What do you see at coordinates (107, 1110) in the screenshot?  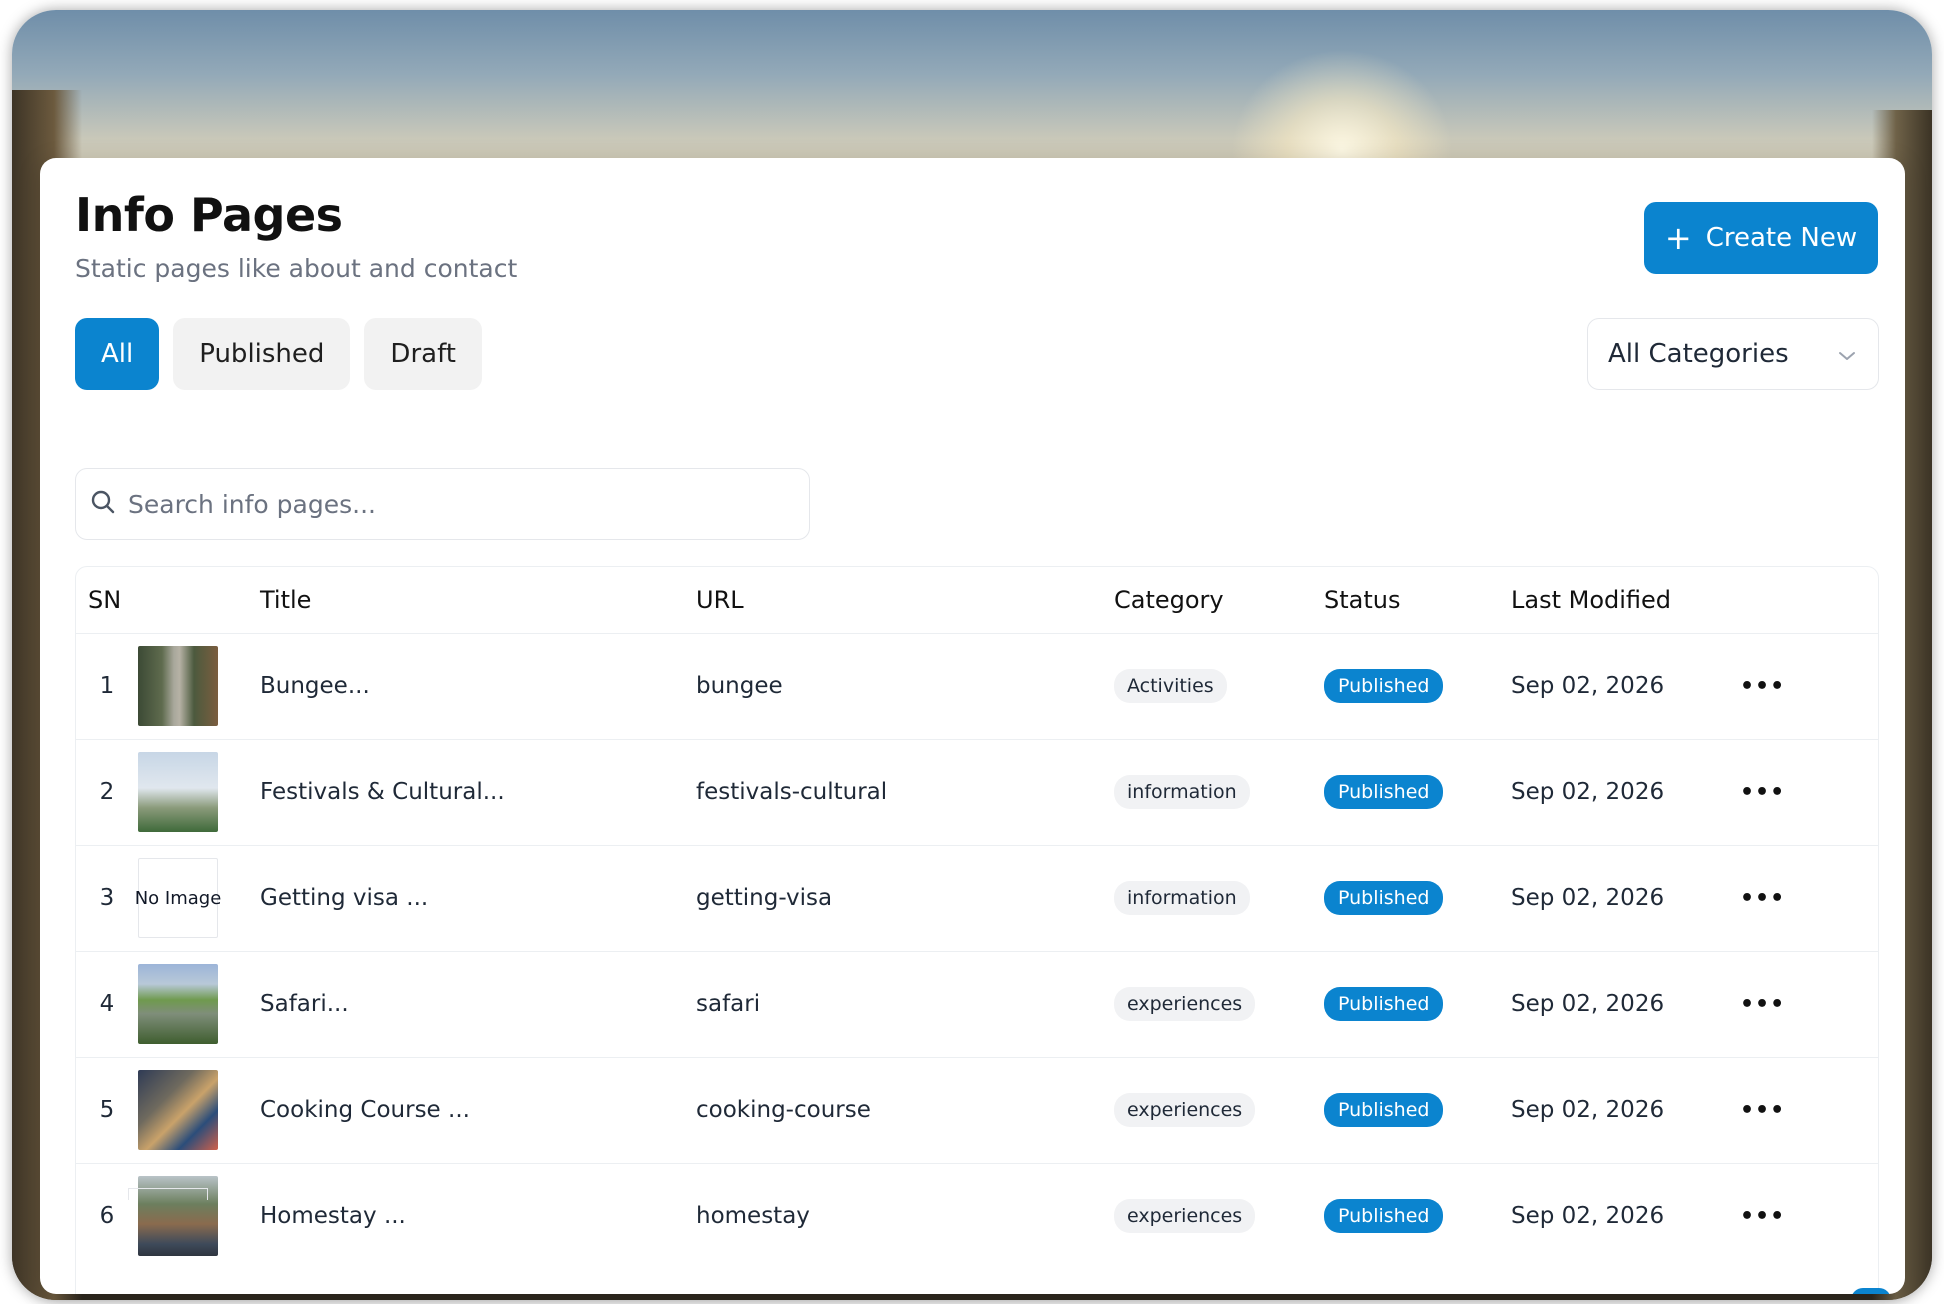 I see `row-sn: 5` at bounding box center [107, 1110].